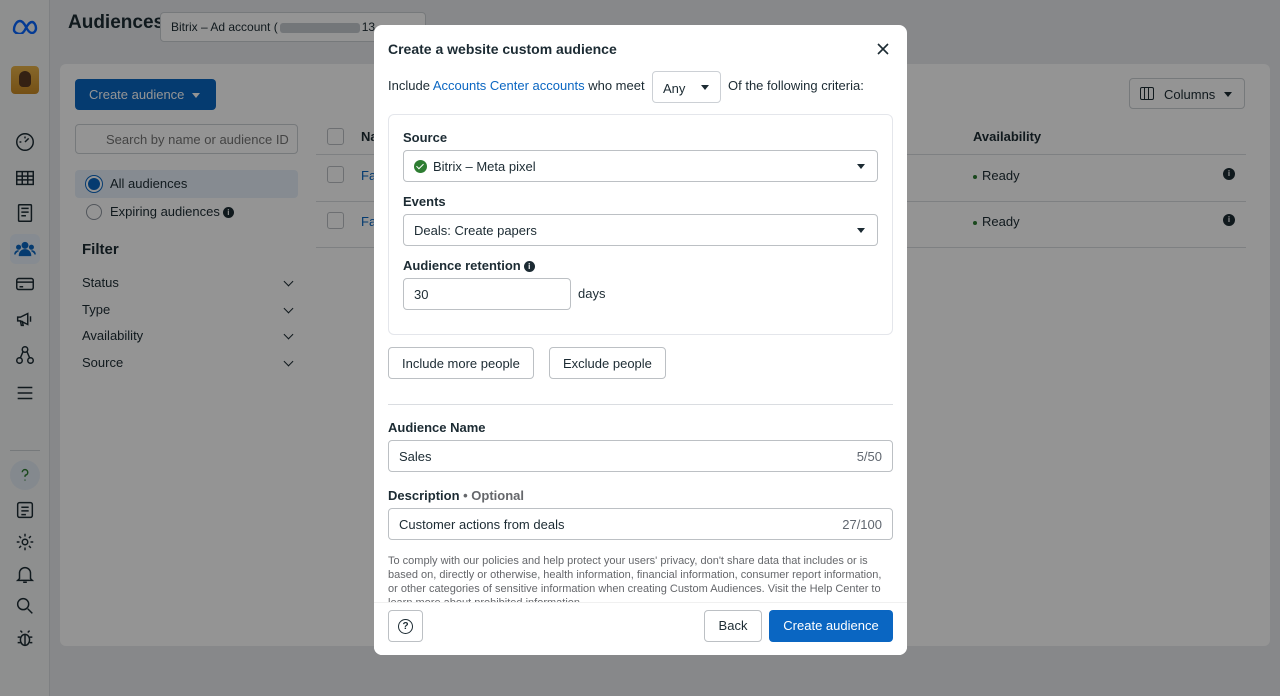  What do you see at coordinates (883, 49) in the screenshot?
I see `close-icon` at bounding box center [883, 49].